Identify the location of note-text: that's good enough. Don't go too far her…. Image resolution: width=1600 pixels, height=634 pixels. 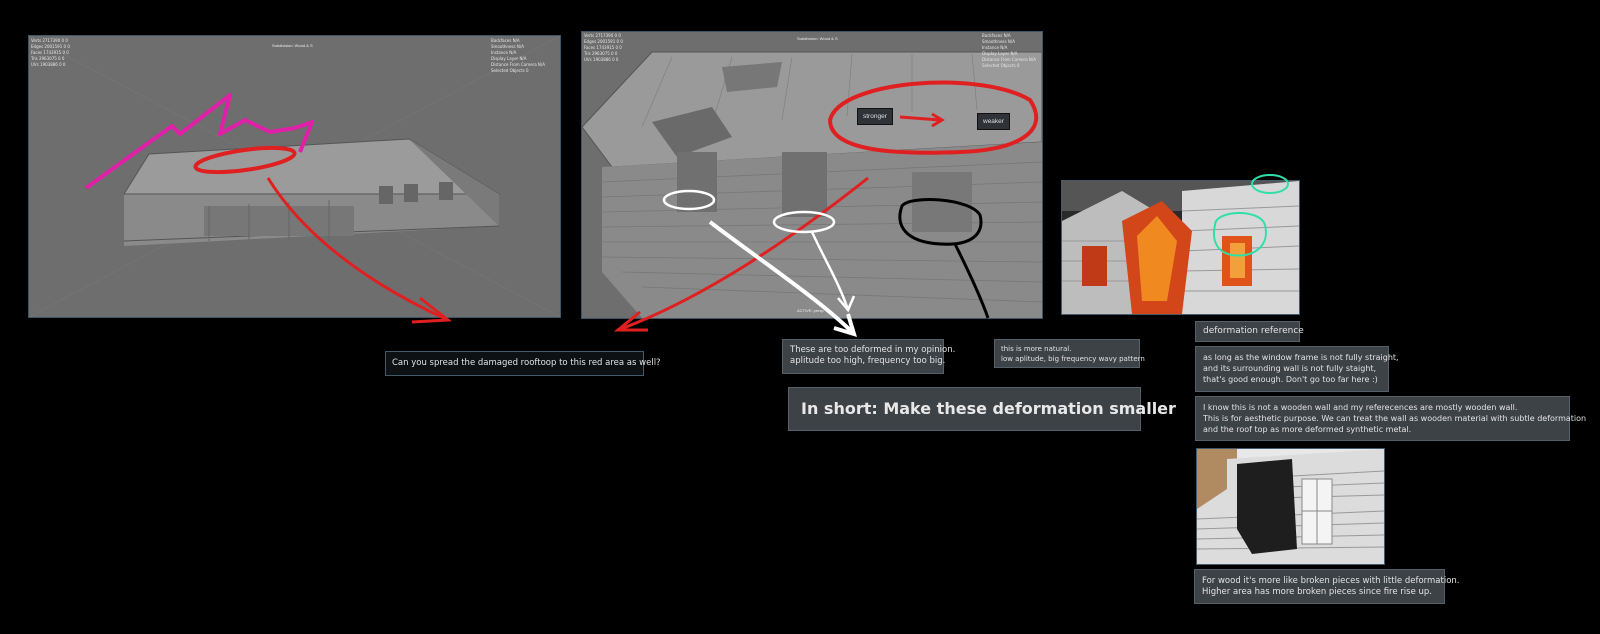
(1290, 379).